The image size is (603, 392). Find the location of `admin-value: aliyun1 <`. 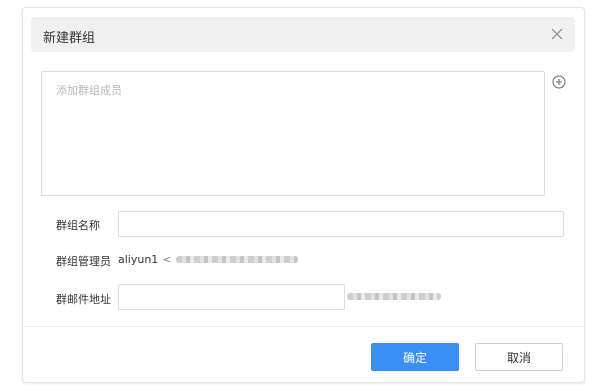

admin-value: aliyun1 < is located at coordinates (208, 259).